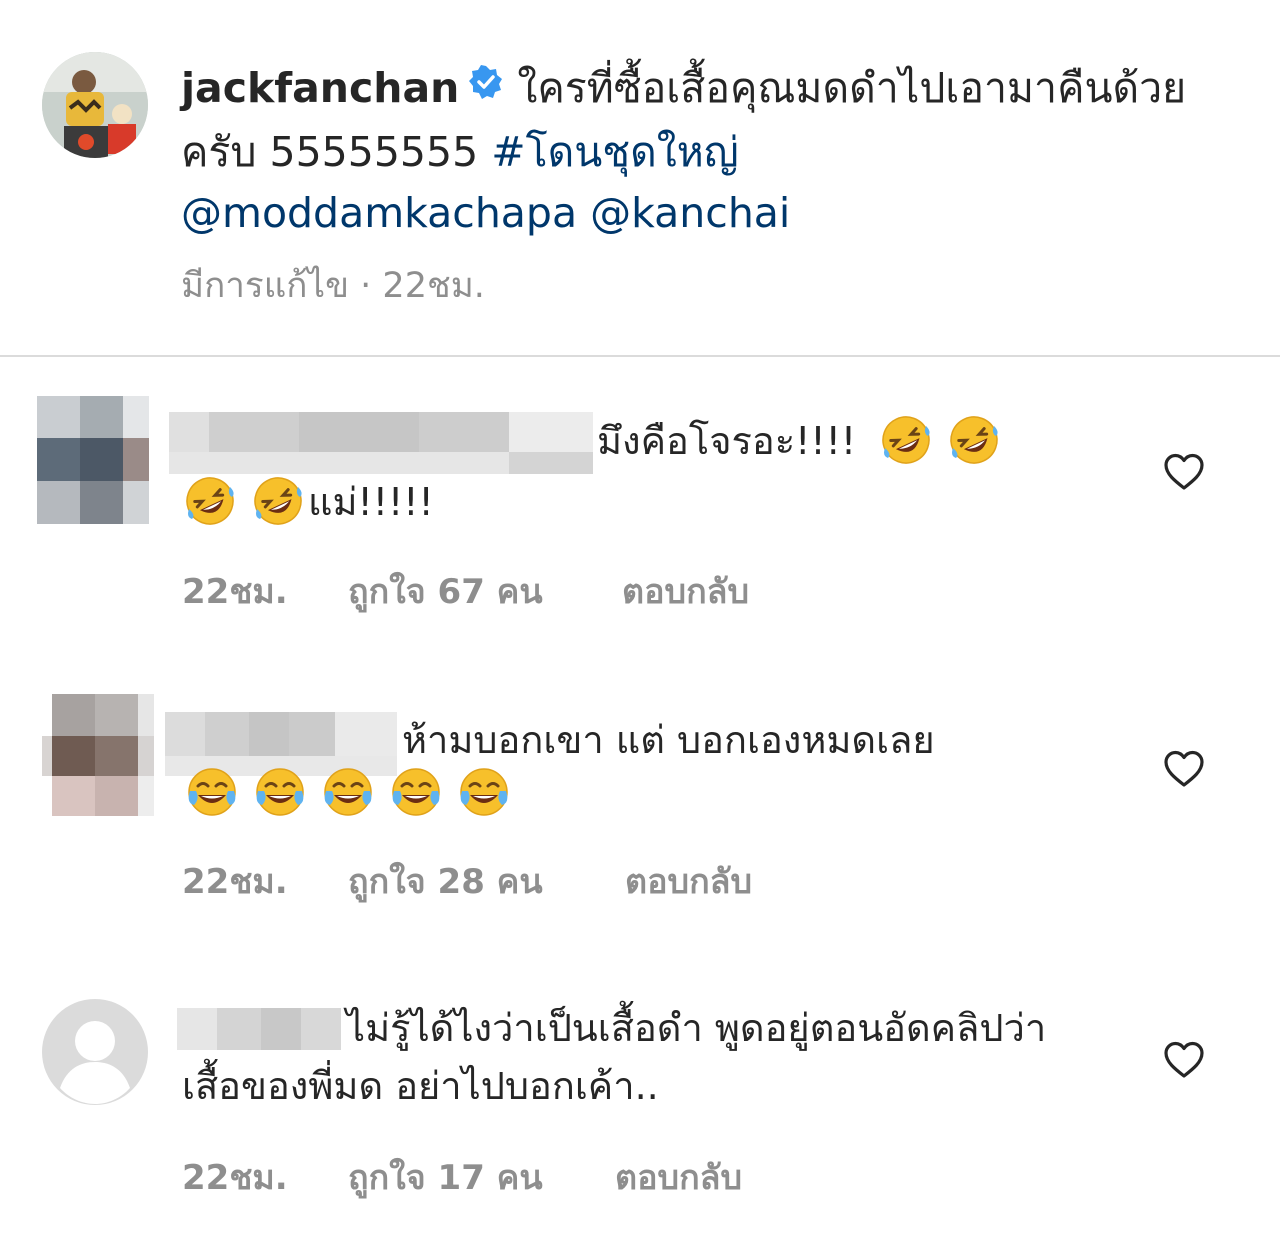  Describe the element at coordinates (640, 356) in the screenshot. I see `divider` at that location.